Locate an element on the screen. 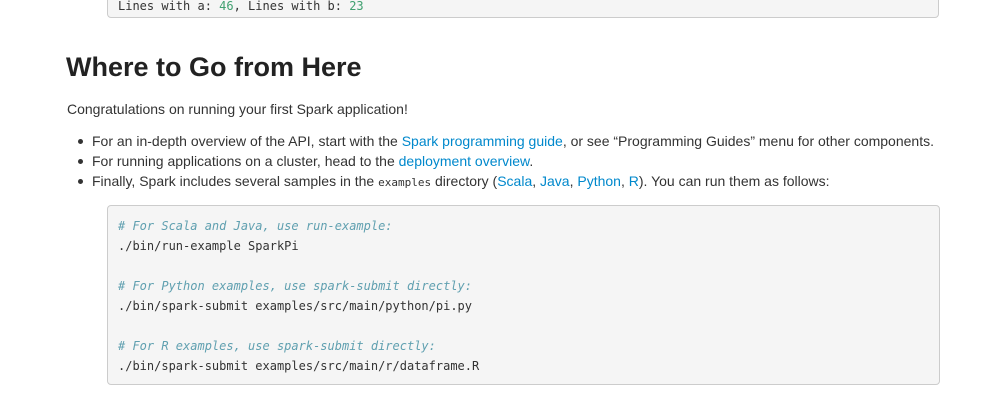  code-text: Lines with a: is located at coordinates (169, 6).